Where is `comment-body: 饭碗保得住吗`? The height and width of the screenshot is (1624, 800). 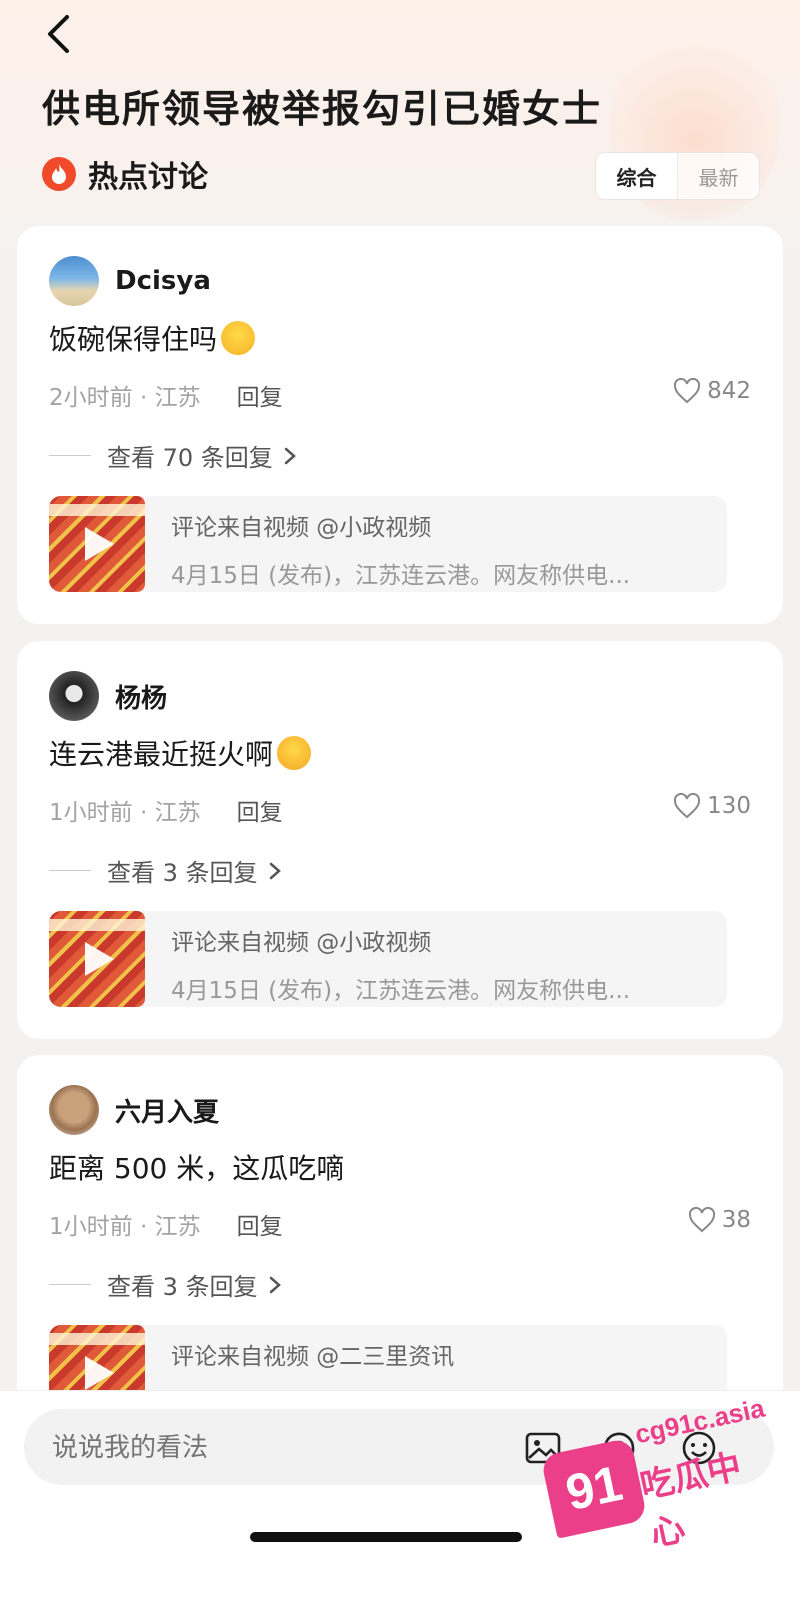 comment-body: 饭碗保得住吗 is located at coordinates (133, 339).